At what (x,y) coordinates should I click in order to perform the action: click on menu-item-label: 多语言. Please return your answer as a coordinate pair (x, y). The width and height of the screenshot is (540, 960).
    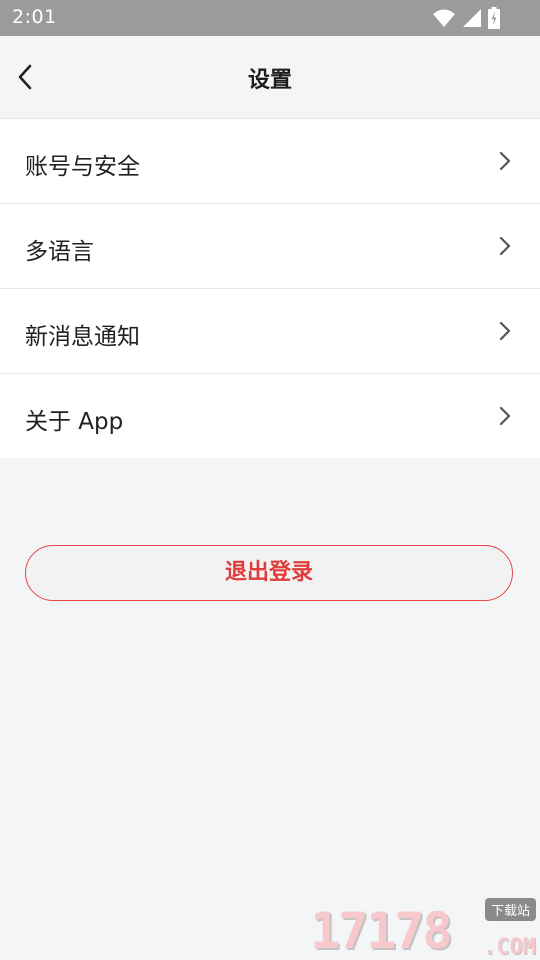
    Looking at the image, I should click on (59, 252).